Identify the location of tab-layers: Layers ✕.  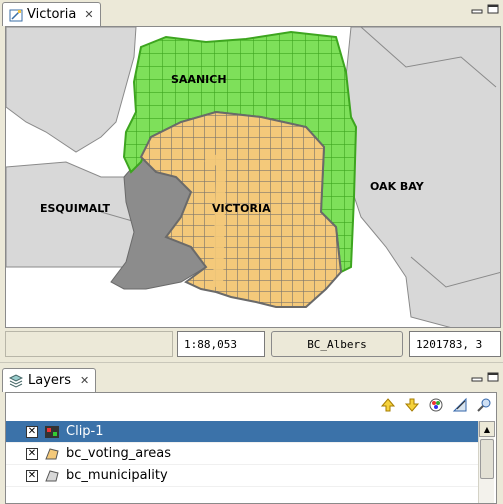
(49, 380).